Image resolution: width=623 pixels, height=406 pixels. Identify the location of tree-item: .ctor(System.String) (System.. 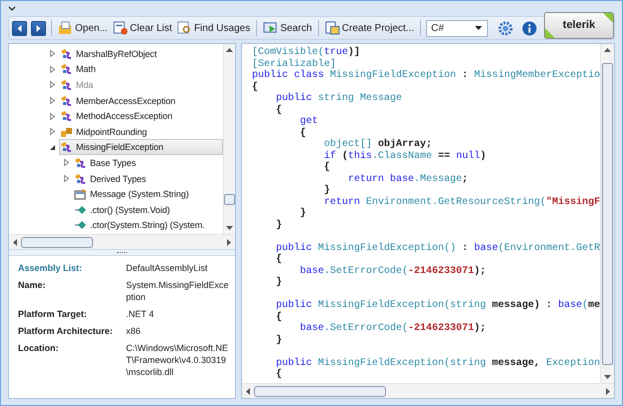
(148, 225).